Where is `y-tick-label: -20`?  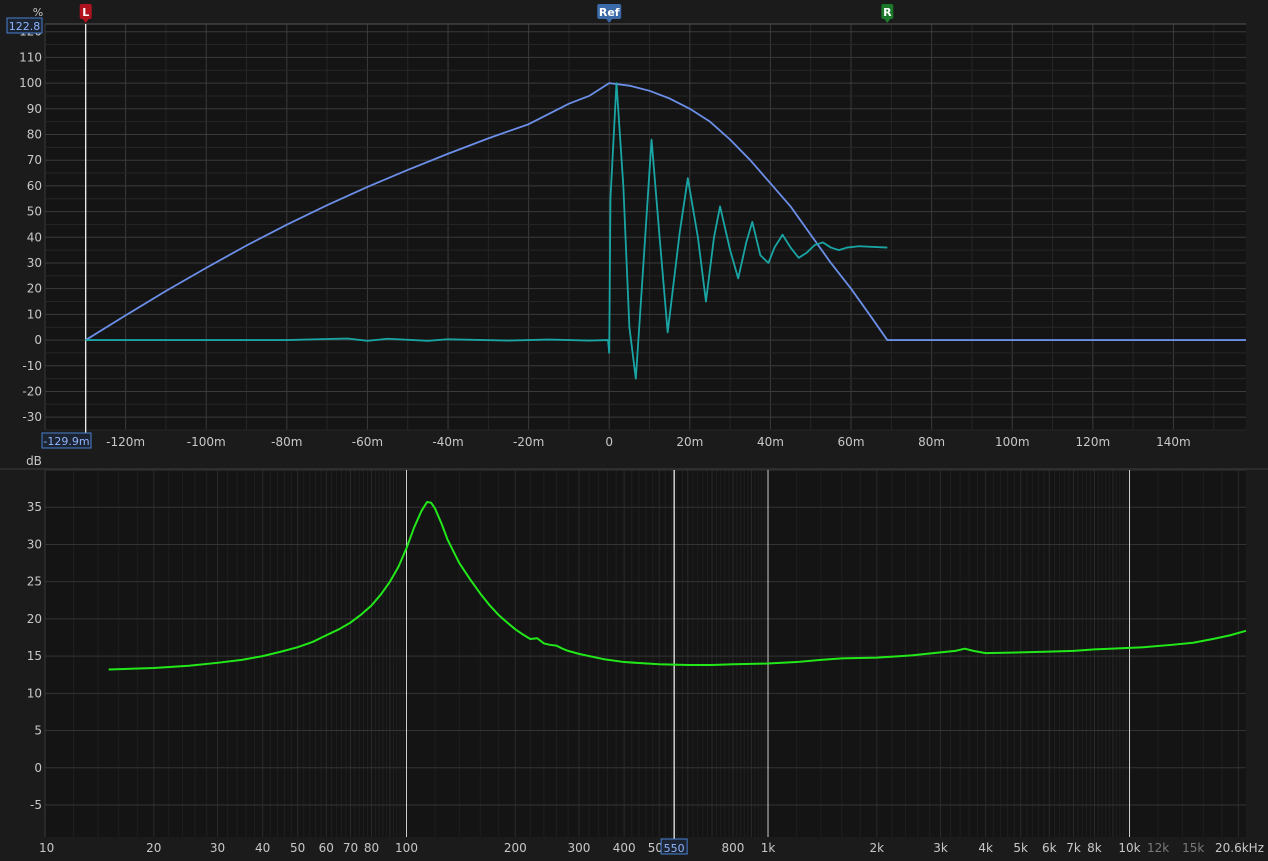
y-tick-label: -20 is located at coordinates (32, 391).